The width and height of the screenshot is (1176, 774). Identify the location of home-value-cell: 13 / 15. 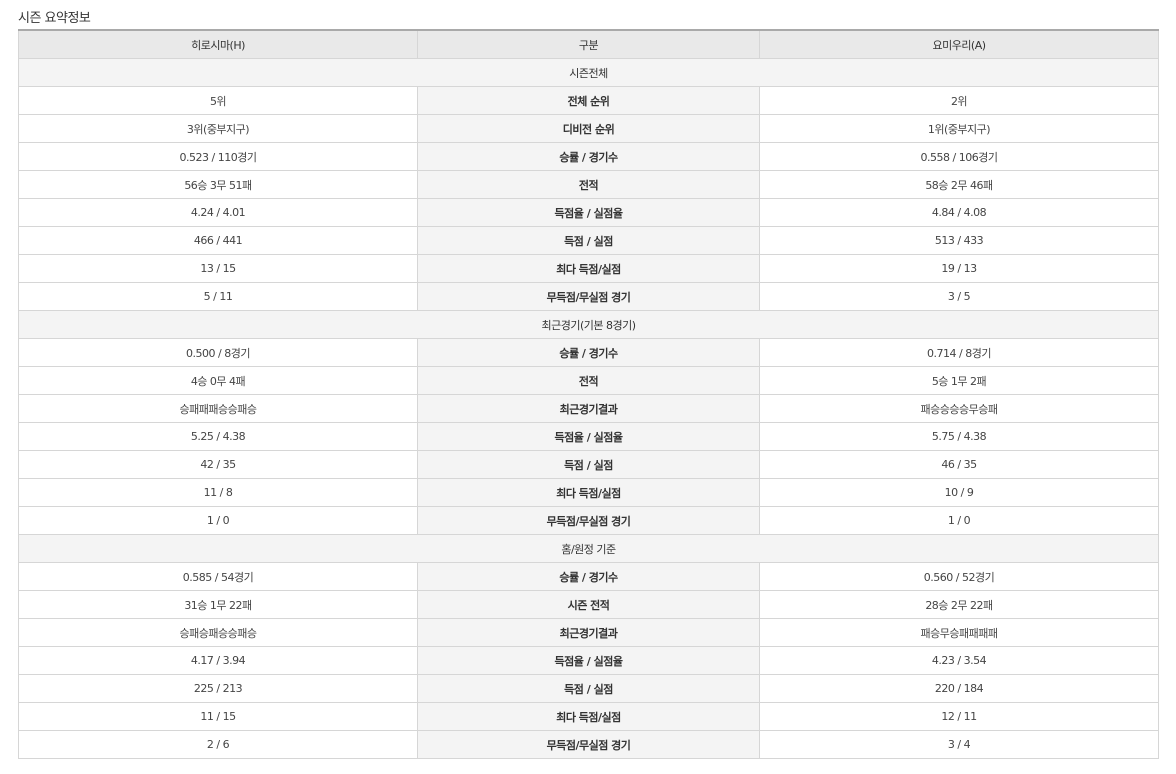
(218, 268).